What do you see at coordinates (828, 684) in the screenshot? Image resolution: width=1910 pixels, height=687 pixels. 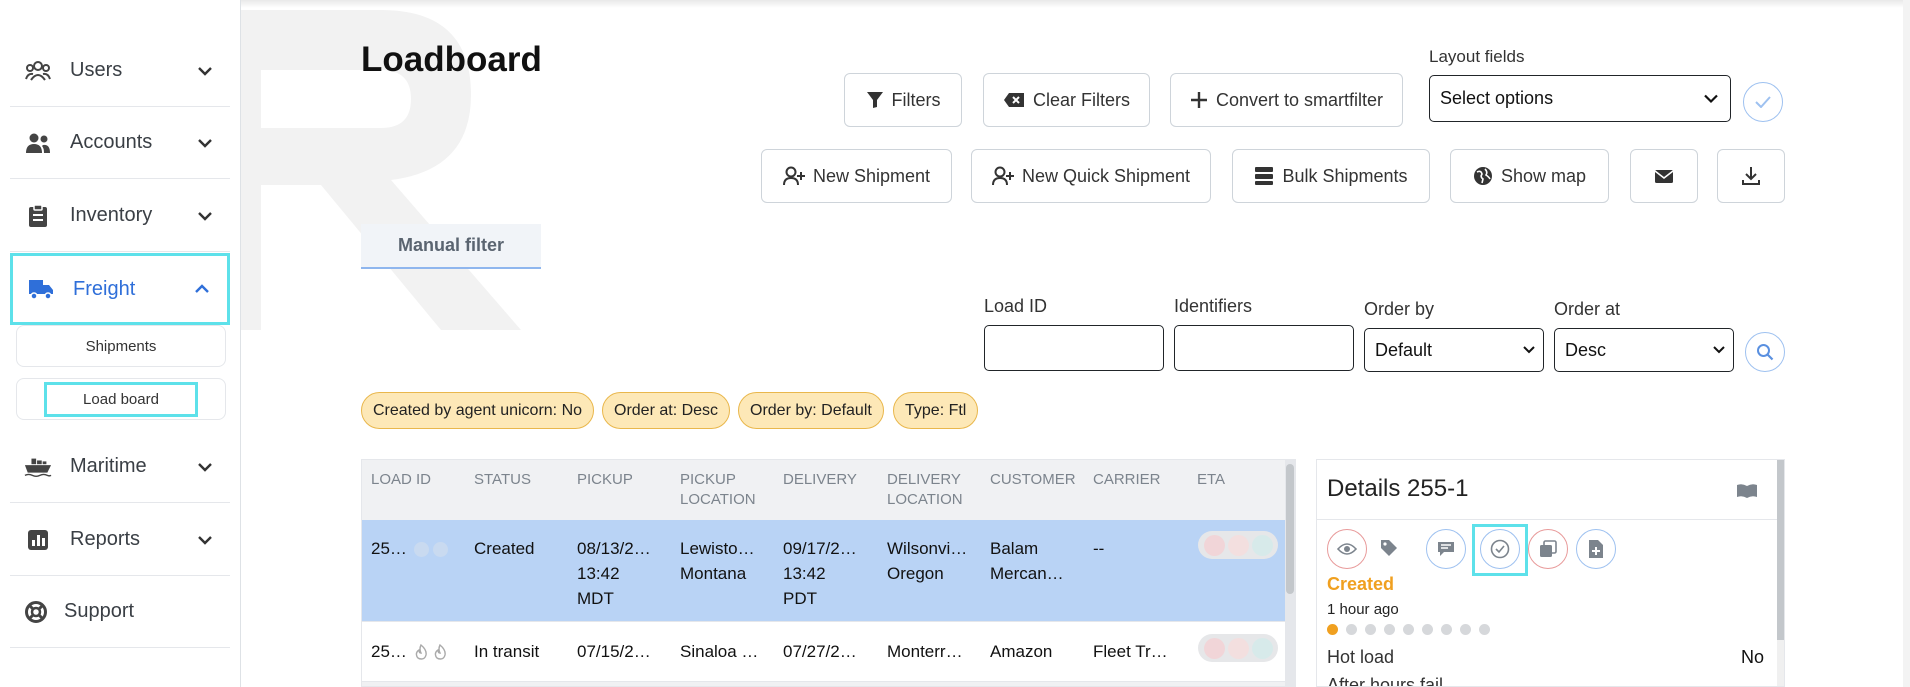 I see `table-row` at bounding box center [828, 684].